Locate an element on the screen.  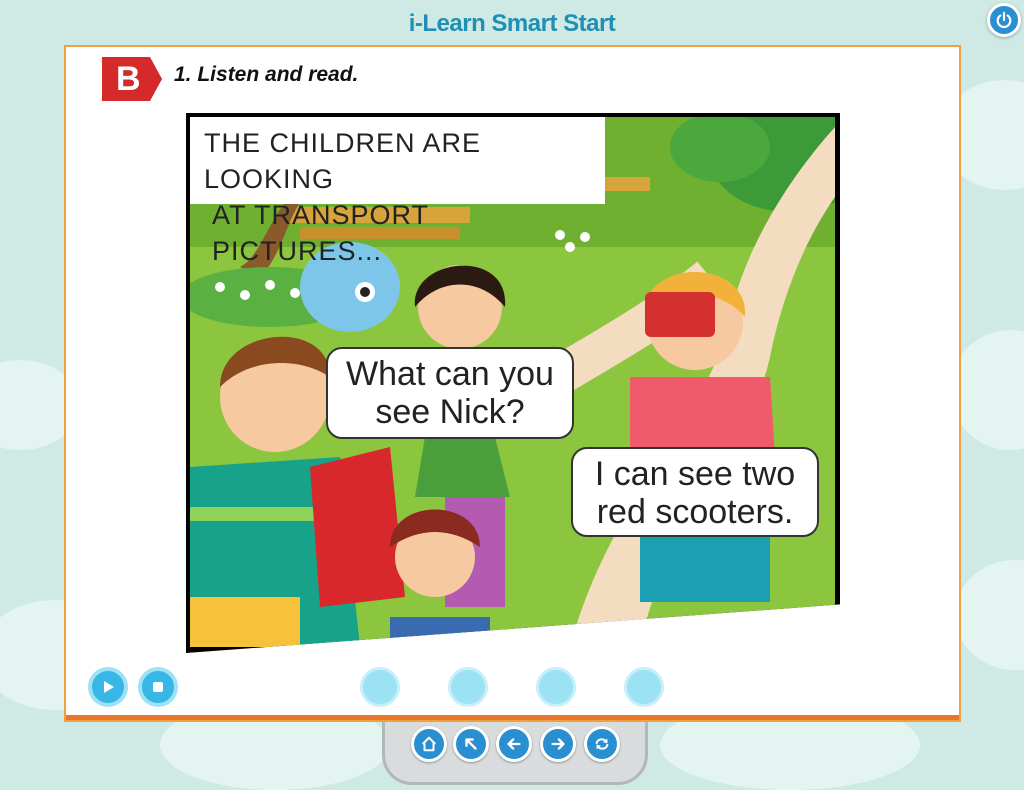
forward-arrow-icon is located at coordinates (558, 744).